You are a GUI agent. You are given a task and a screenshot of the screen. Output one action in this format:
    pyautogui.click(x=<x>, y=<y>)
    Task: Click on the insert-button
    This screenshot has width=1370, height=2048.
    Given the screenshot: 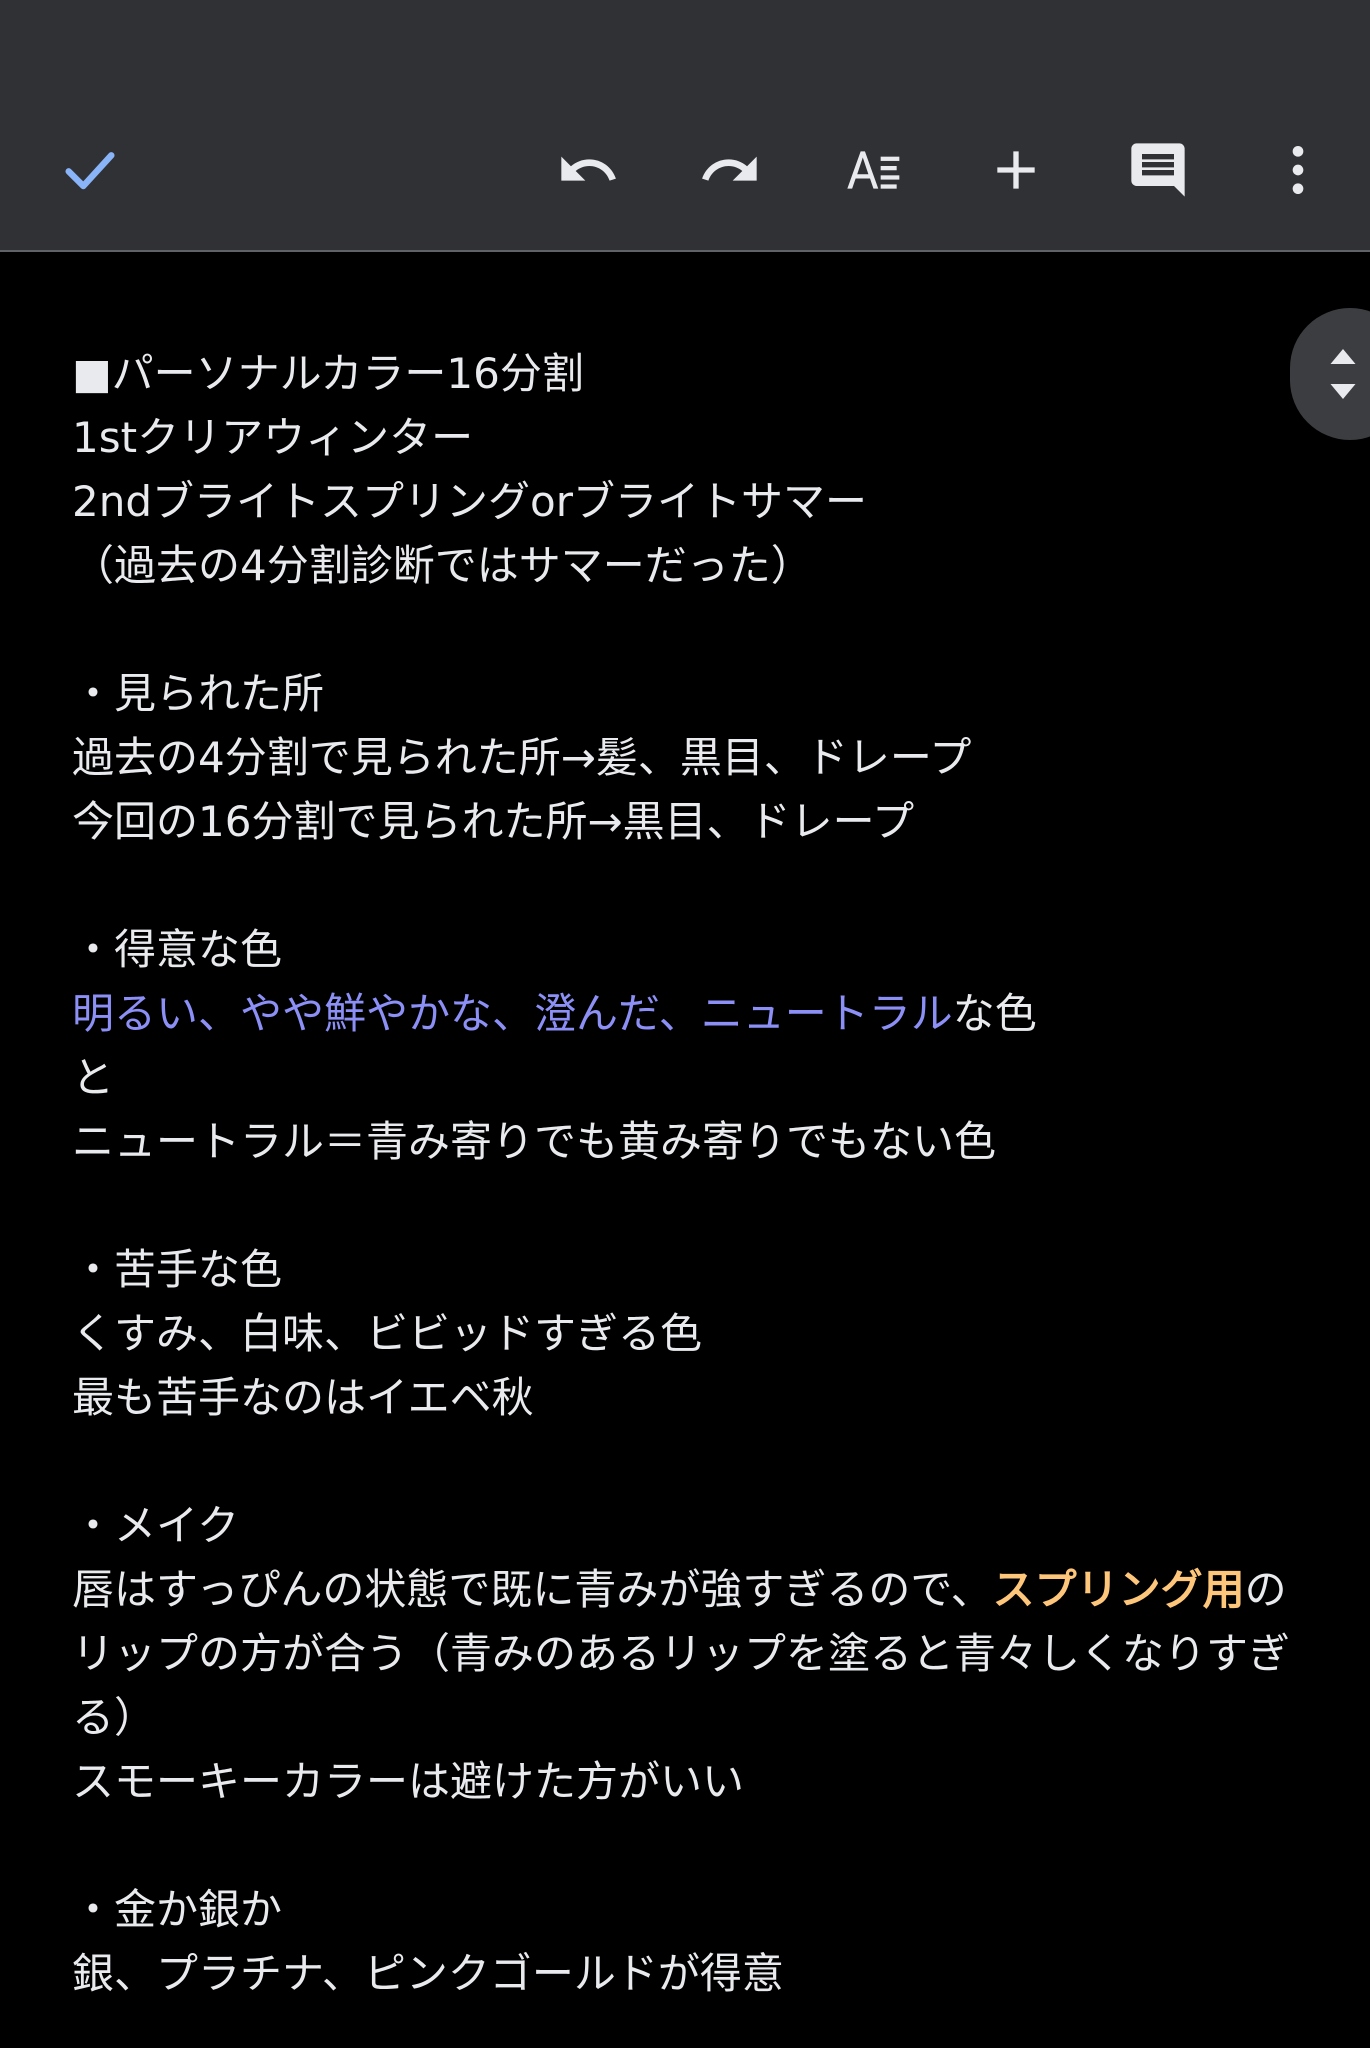 What is the action you would take?
    pyautogui.click(x=1016, y=170)
    